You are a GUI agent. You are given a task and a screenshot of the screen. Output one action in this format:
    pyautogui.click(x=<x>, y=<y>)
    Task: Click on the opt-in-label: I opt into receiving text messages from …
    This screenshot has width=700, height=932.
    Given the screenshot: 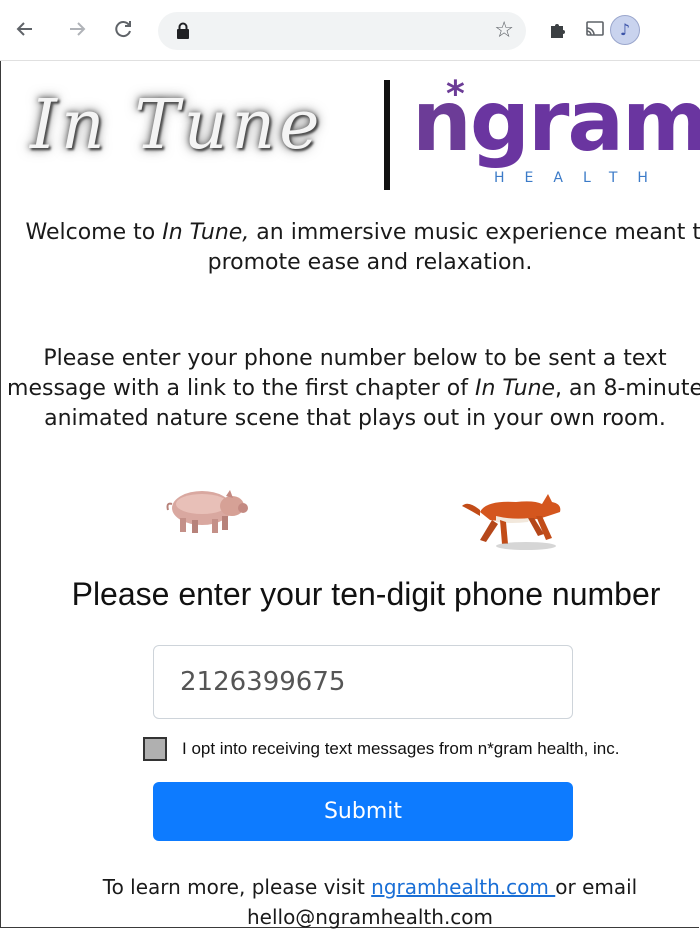 What is the action you would take?
    pyautogui.click(x=401, y=748)
    